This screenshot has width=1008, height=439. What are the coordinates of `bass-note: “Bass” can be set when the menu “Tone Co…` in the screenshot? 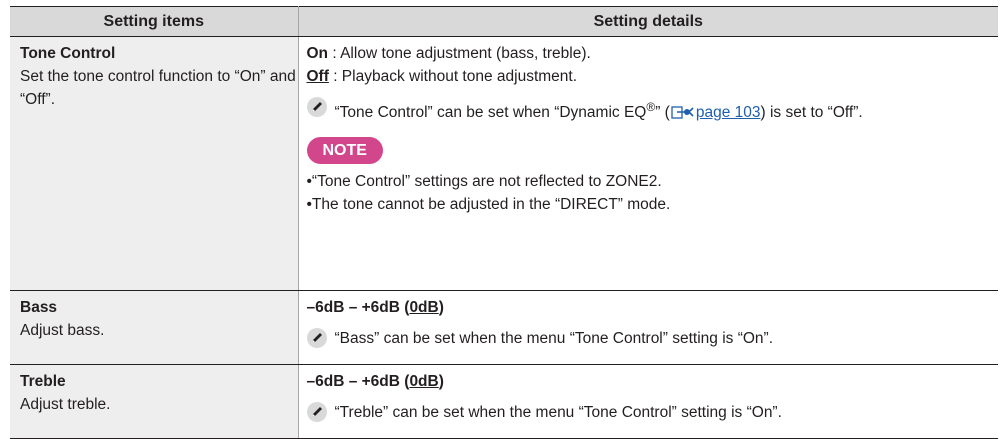 It's located at (647, 338).